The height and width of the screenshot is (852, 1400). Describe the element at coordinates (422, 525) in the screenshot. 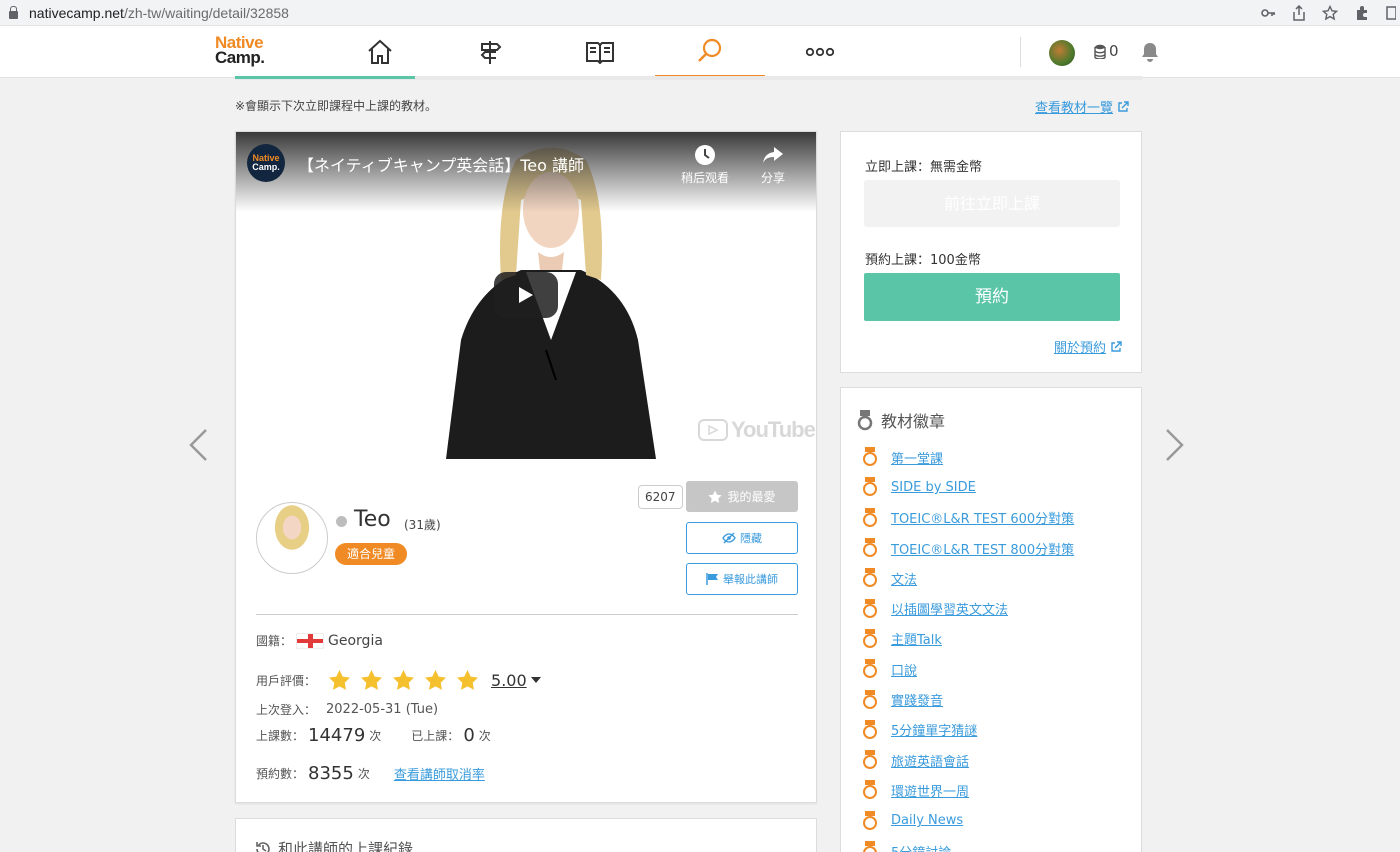

I see `teacher-age: (31歲)` at that location.